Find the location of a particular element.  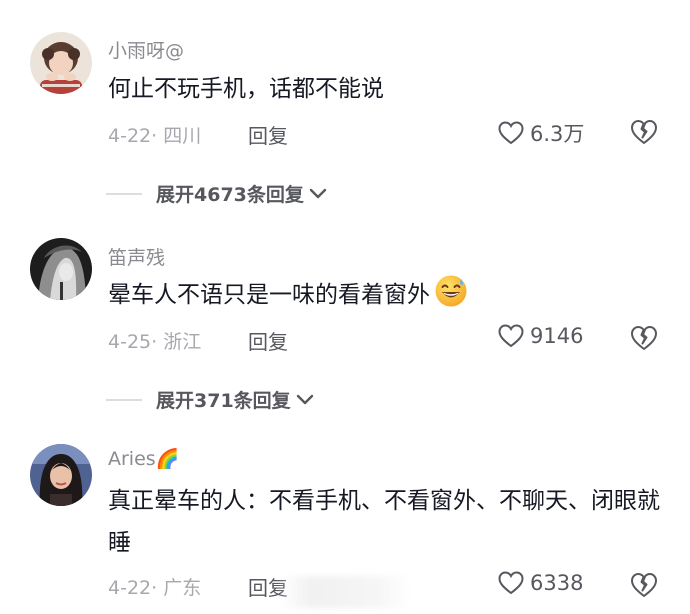

username: Aries🌈 is located at coordinates (143, 458).